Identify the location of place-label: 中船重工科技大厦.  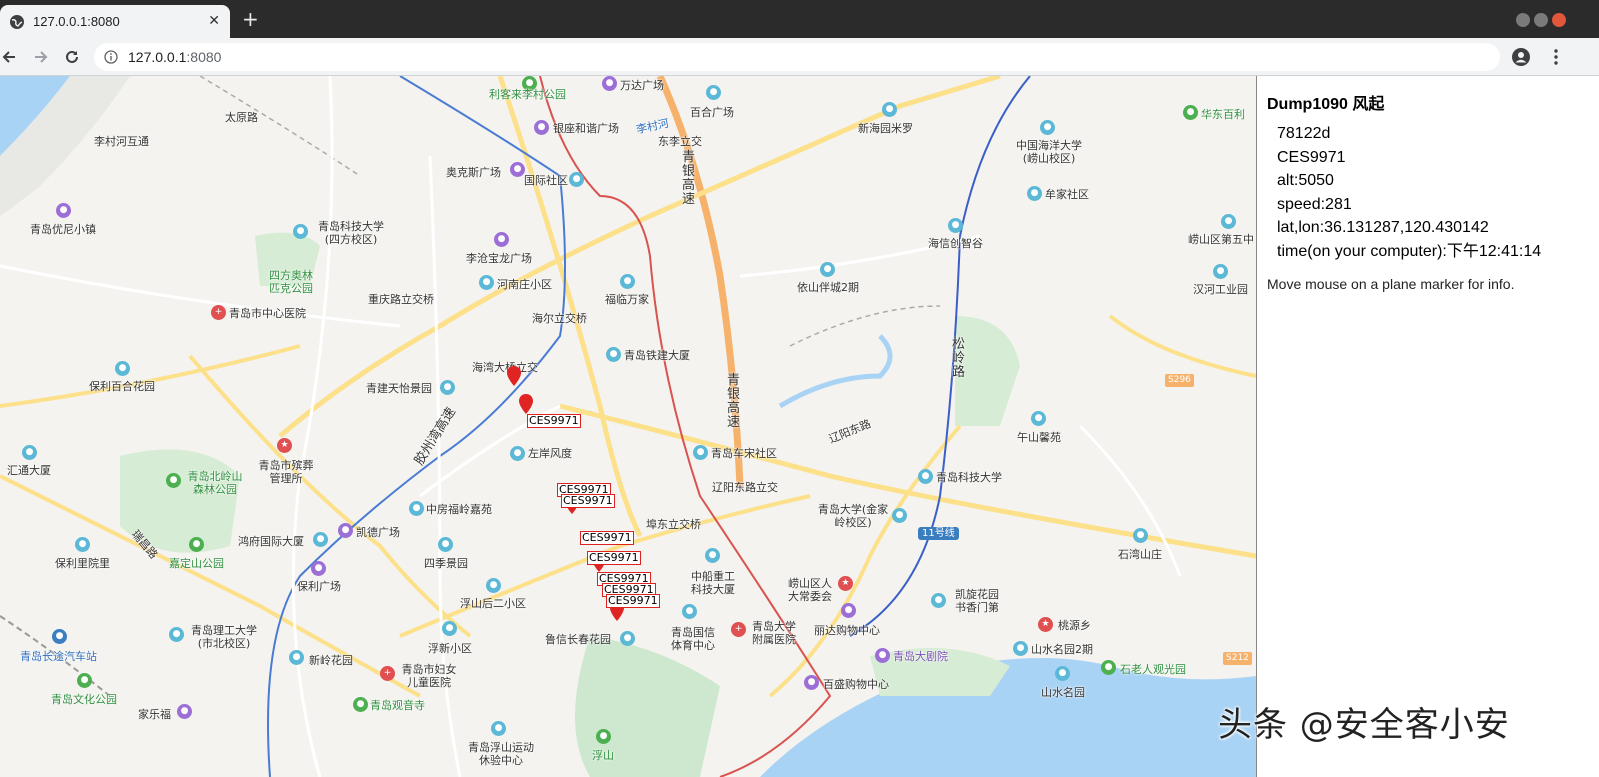
(713, 583).